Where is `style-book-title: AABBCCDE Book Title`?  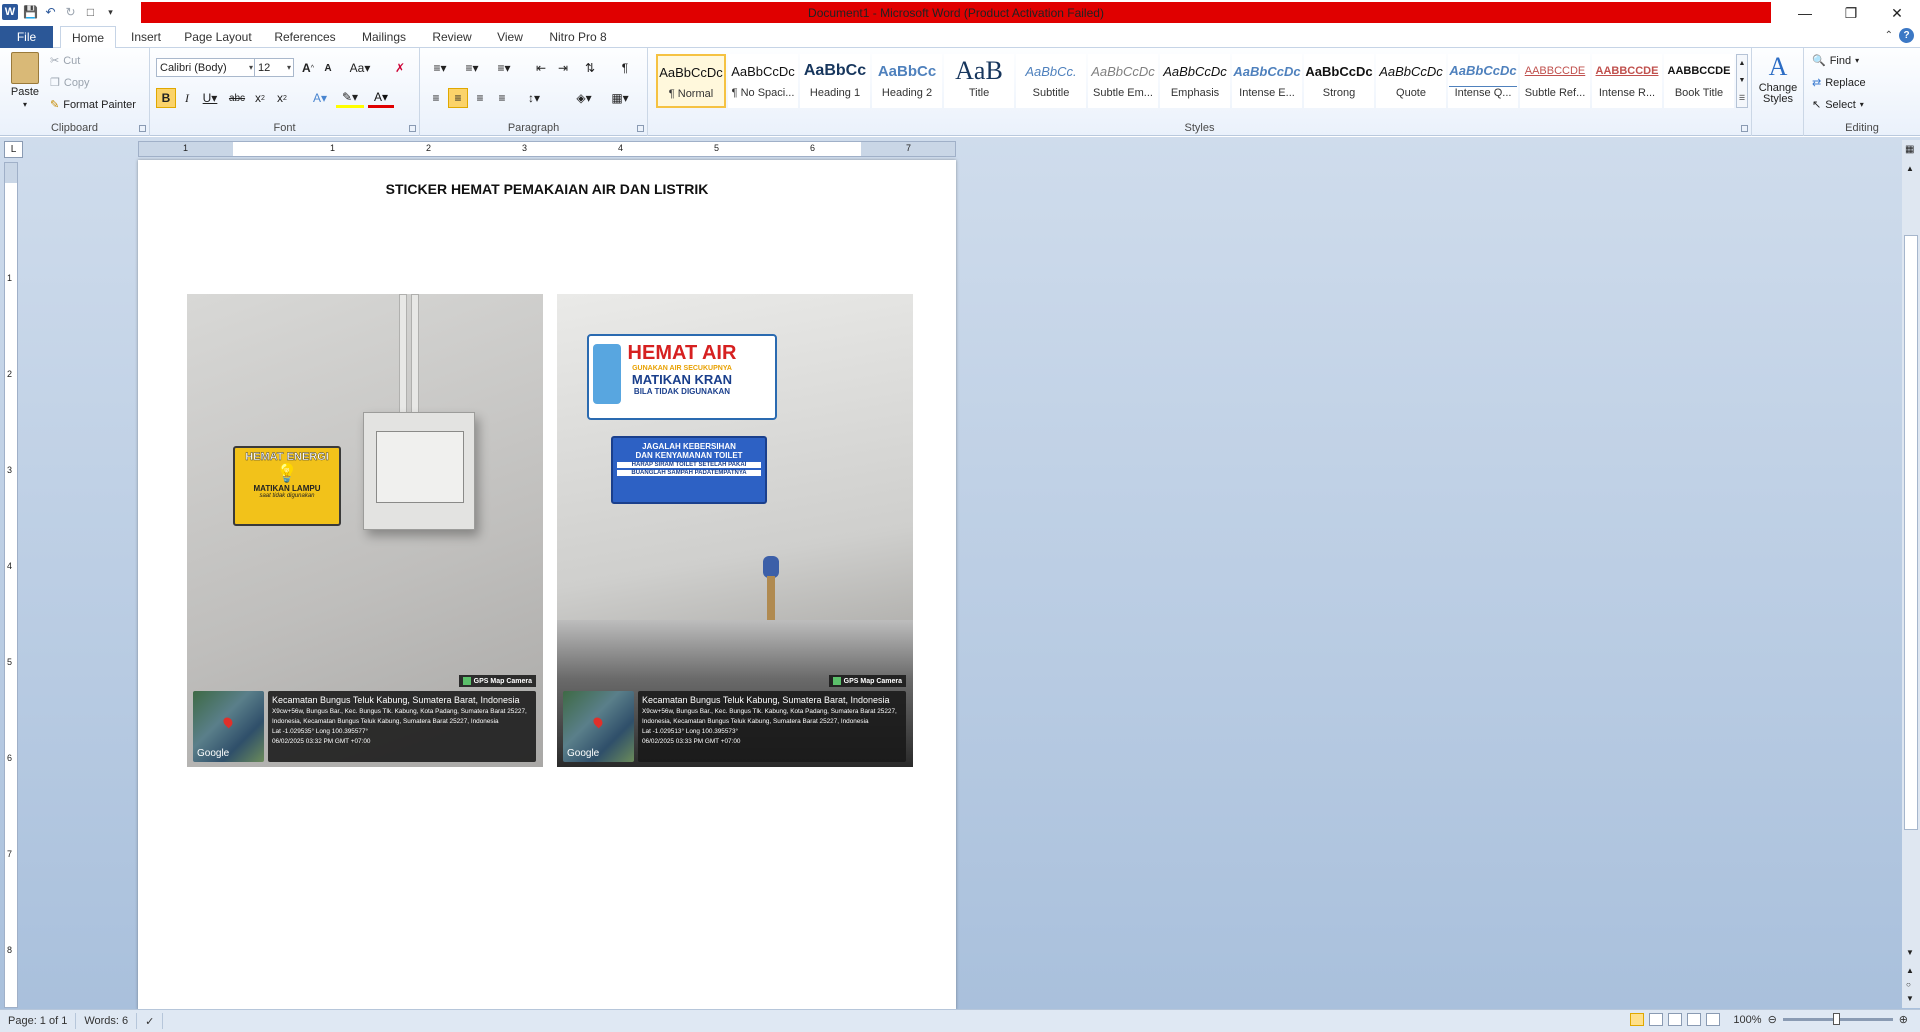
style-book-title: AABBCCDE Book Title is located at coordinates (1699, 81).